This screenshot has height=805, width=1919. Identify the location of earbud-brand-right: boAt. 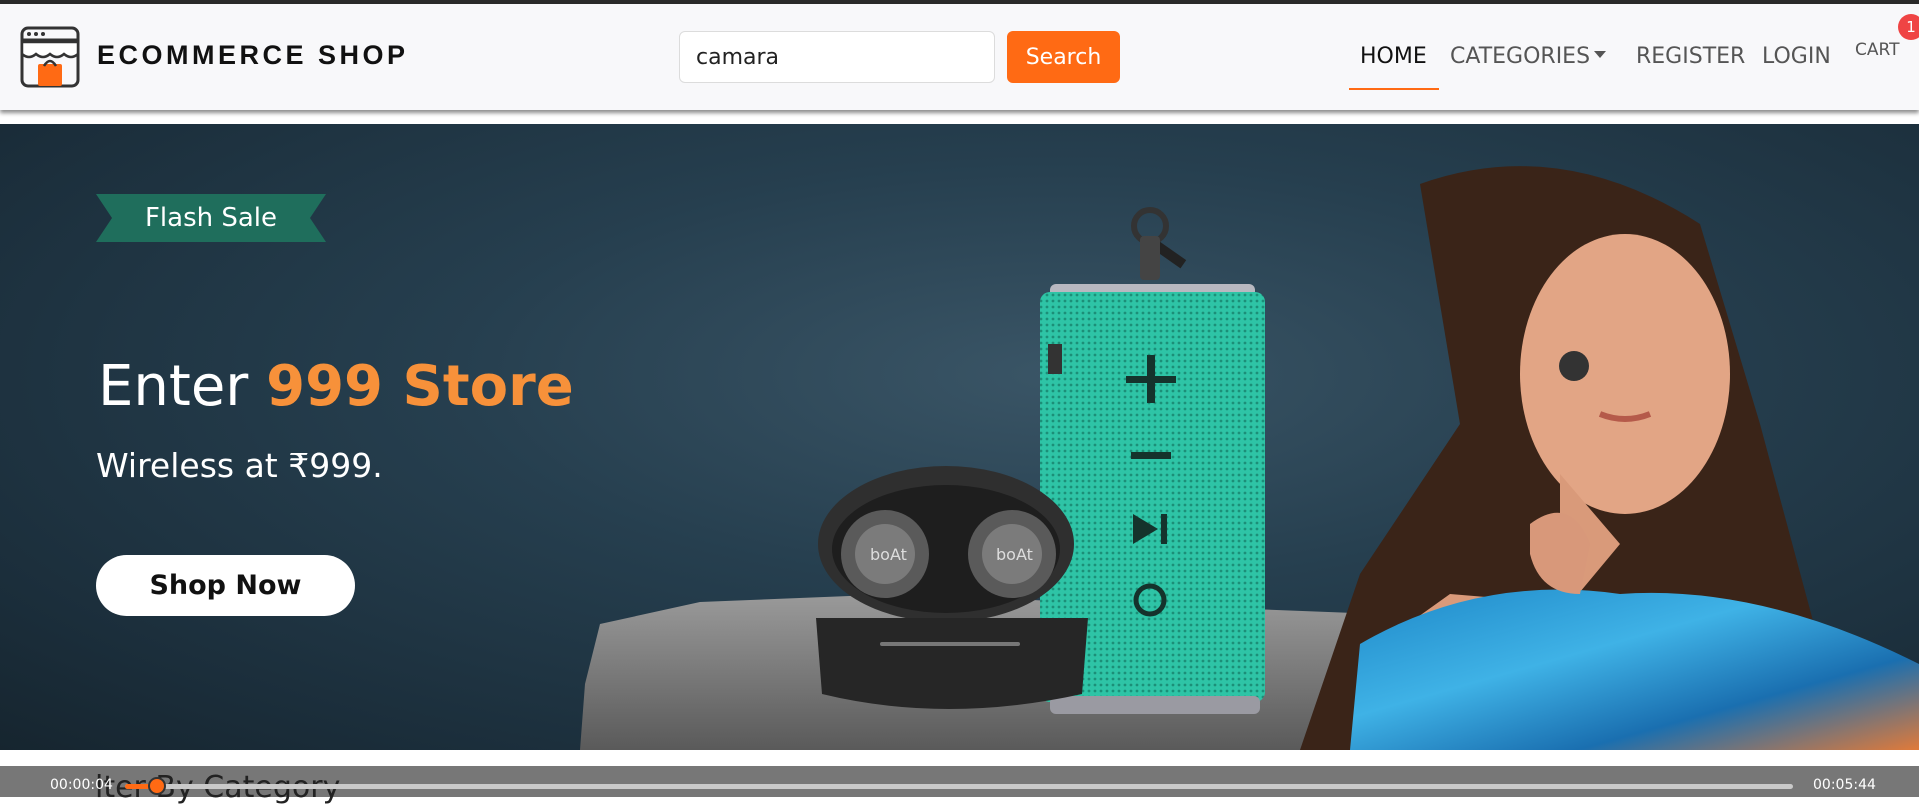
(1014, 554).